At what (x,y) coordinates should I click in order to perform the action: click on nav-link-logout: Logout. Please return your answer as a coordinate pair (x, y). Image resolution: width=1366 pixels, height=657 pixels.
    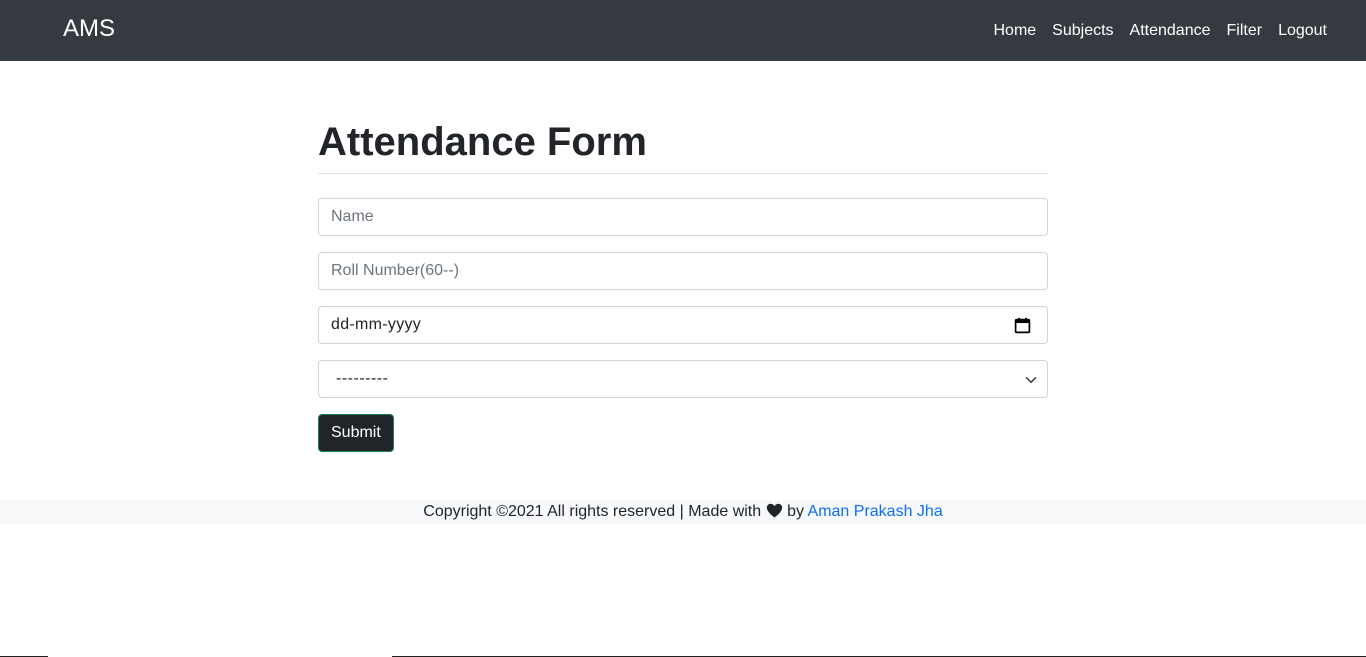
    Looking at the image, I should click on (1302, 31).